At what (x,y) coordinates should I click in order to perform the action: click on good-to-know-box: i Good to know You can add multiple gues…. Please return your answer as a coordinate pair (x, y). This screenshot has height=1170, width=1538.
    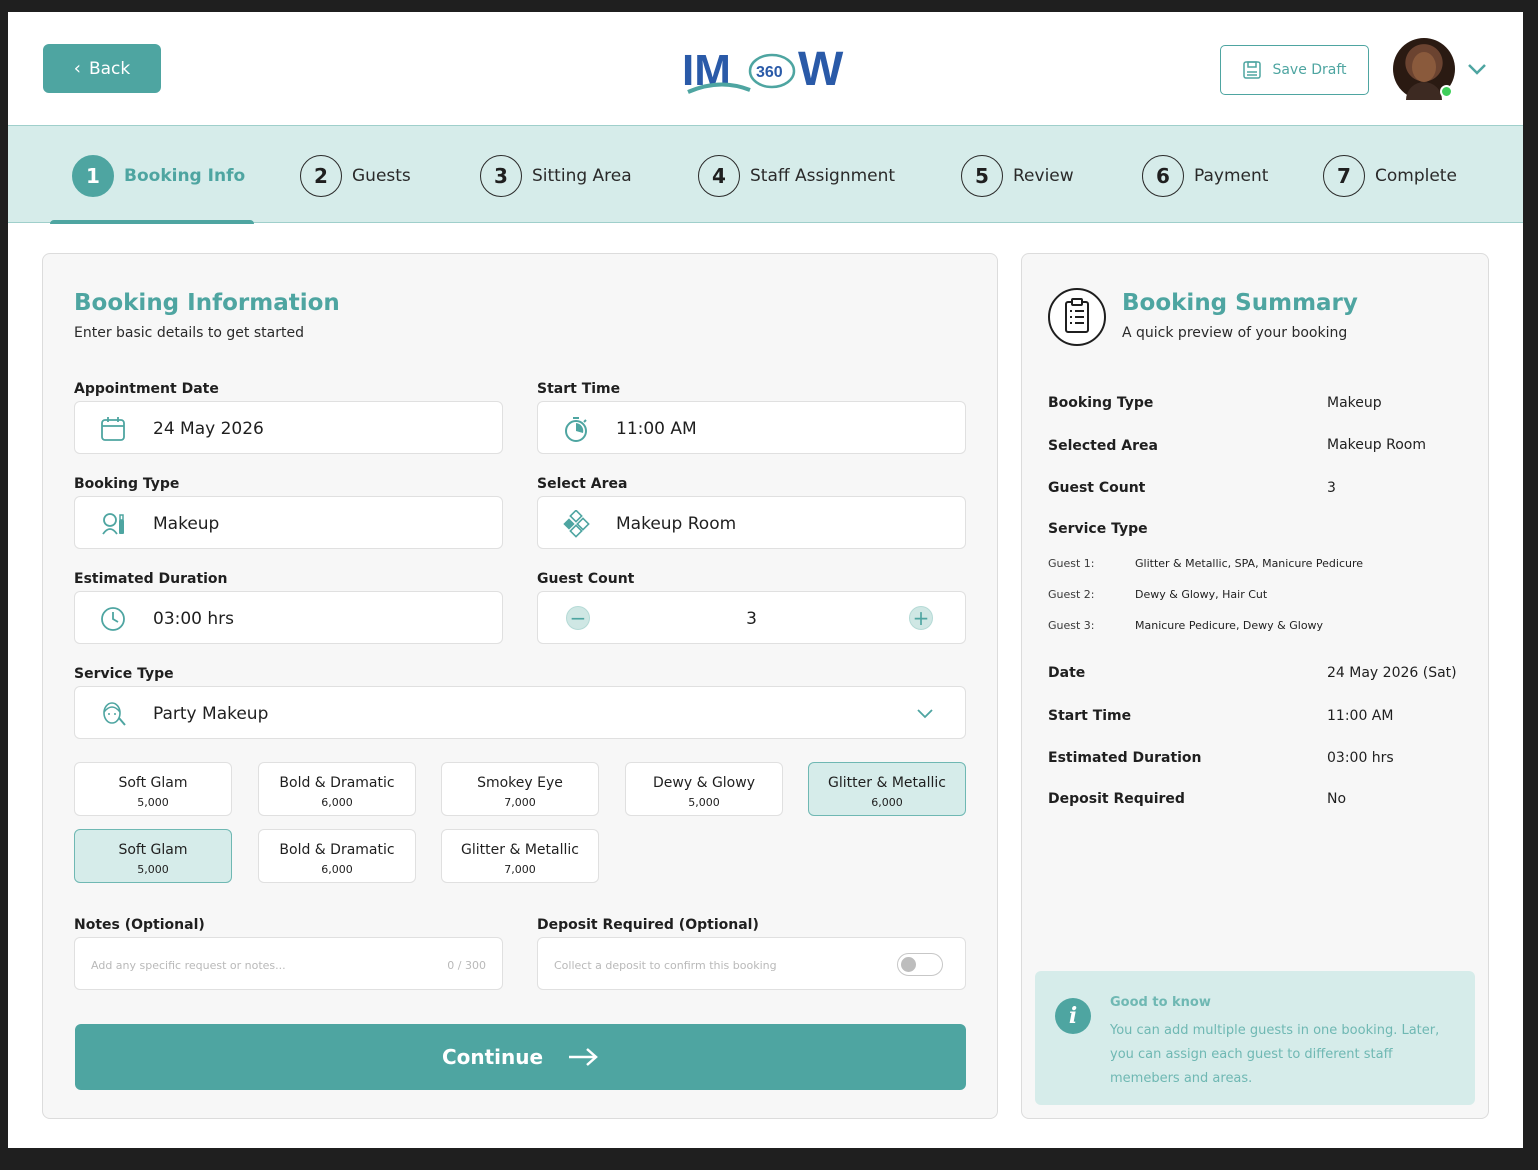
    Looking at the image, I should click on (1255, 1038).